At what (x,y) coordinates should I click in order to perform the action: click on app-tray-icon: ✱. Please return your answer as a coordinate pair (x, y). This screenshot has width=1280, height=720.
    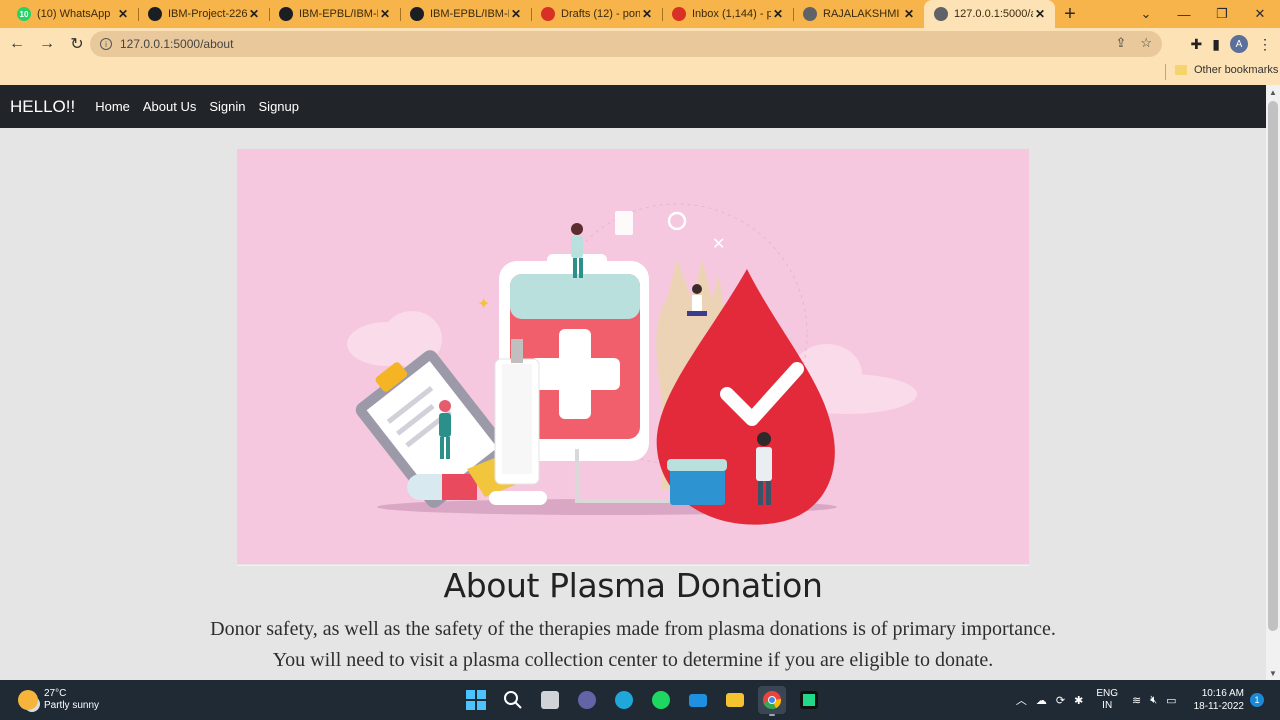
    Looking at the image, I should click on (1078, 700).